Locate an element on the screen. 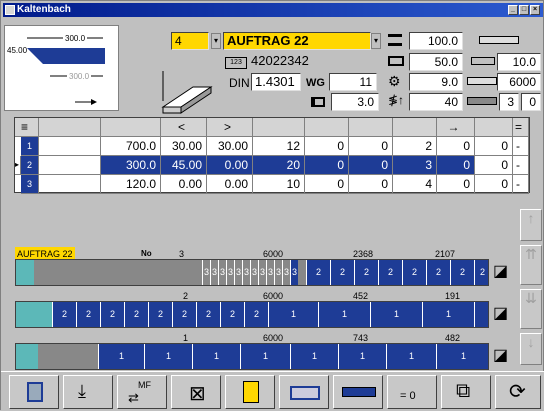 The height and width of the screenshot is (411, 544). angle1-cell: 0.00 is located at coordinates (184, 184).